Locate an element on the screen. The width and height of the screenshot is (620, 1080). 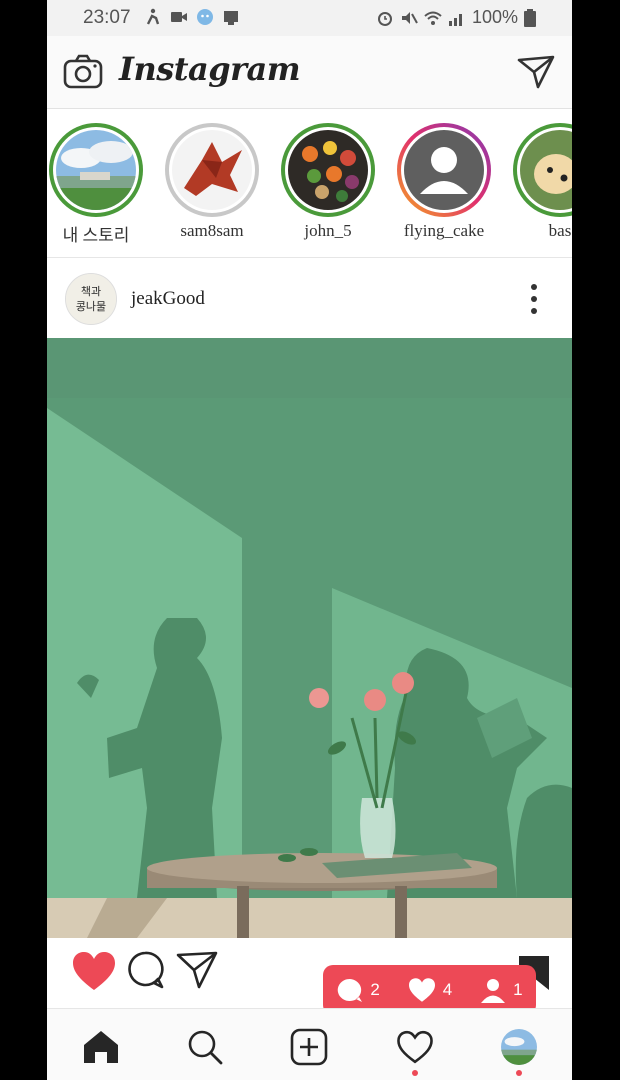
status-time: 23:07 is located at coordinates (107, 17).